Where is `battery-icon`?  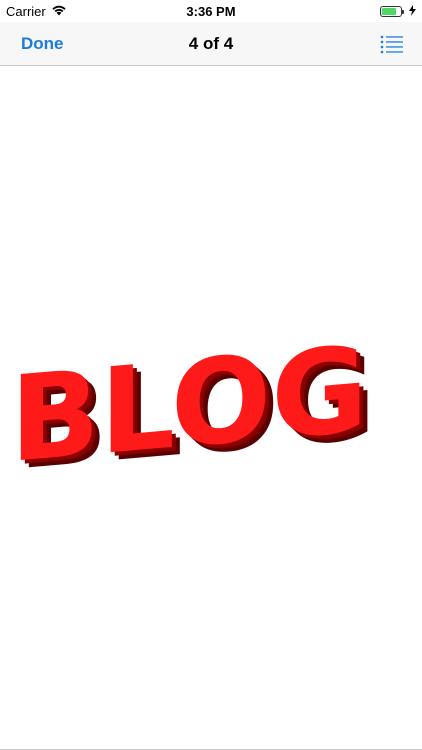 battery-icon is located at coordinates (392, 11).